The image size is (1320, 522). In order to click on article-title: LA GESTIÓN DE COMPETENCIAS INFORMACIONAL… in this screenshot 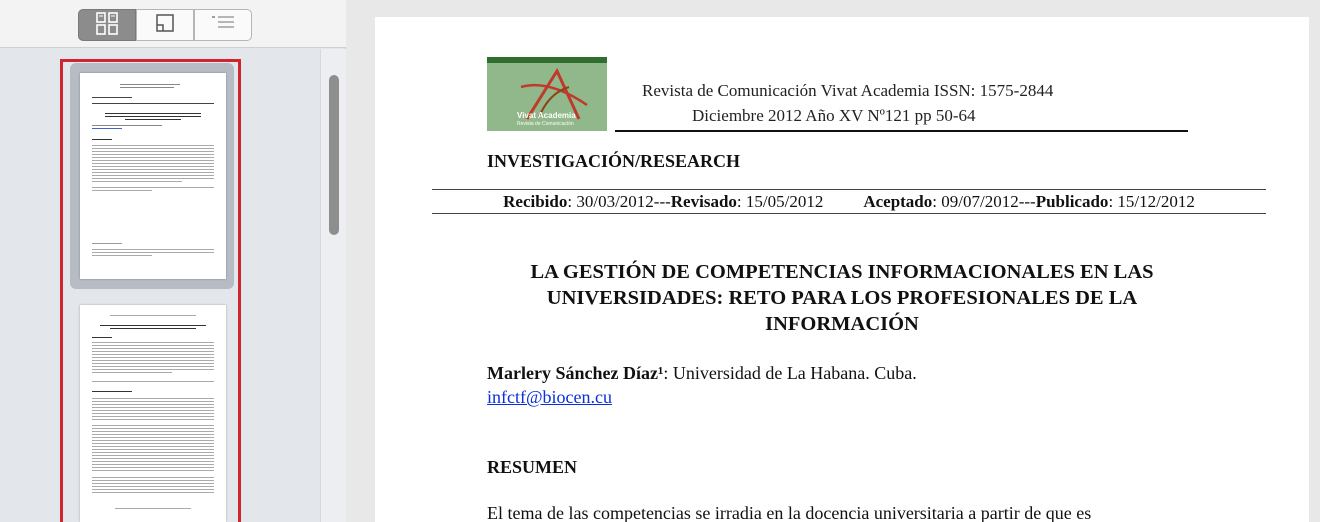, I will do `click(842, 298)`.